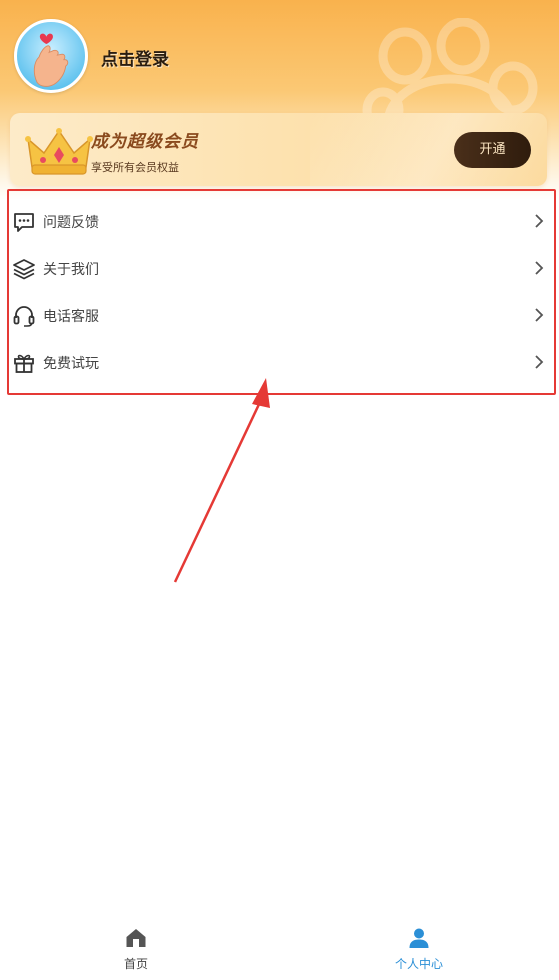 The width and height of the screenshot is (559, 980). What do you see at coordinates (281, 362) in the screenshot?
I see `menu-item-free-trial: 免费试玩` at bounding box center [281, 362].